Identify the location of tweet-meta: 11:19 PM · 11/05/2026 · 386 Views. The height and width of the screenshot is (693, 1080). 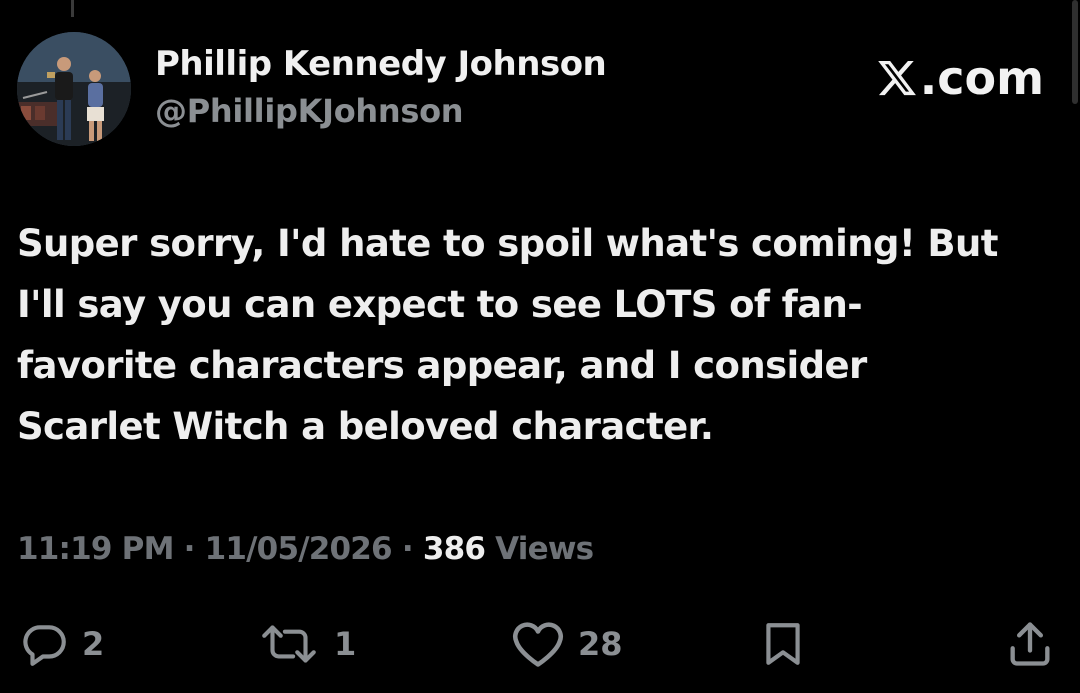
(305, 549).